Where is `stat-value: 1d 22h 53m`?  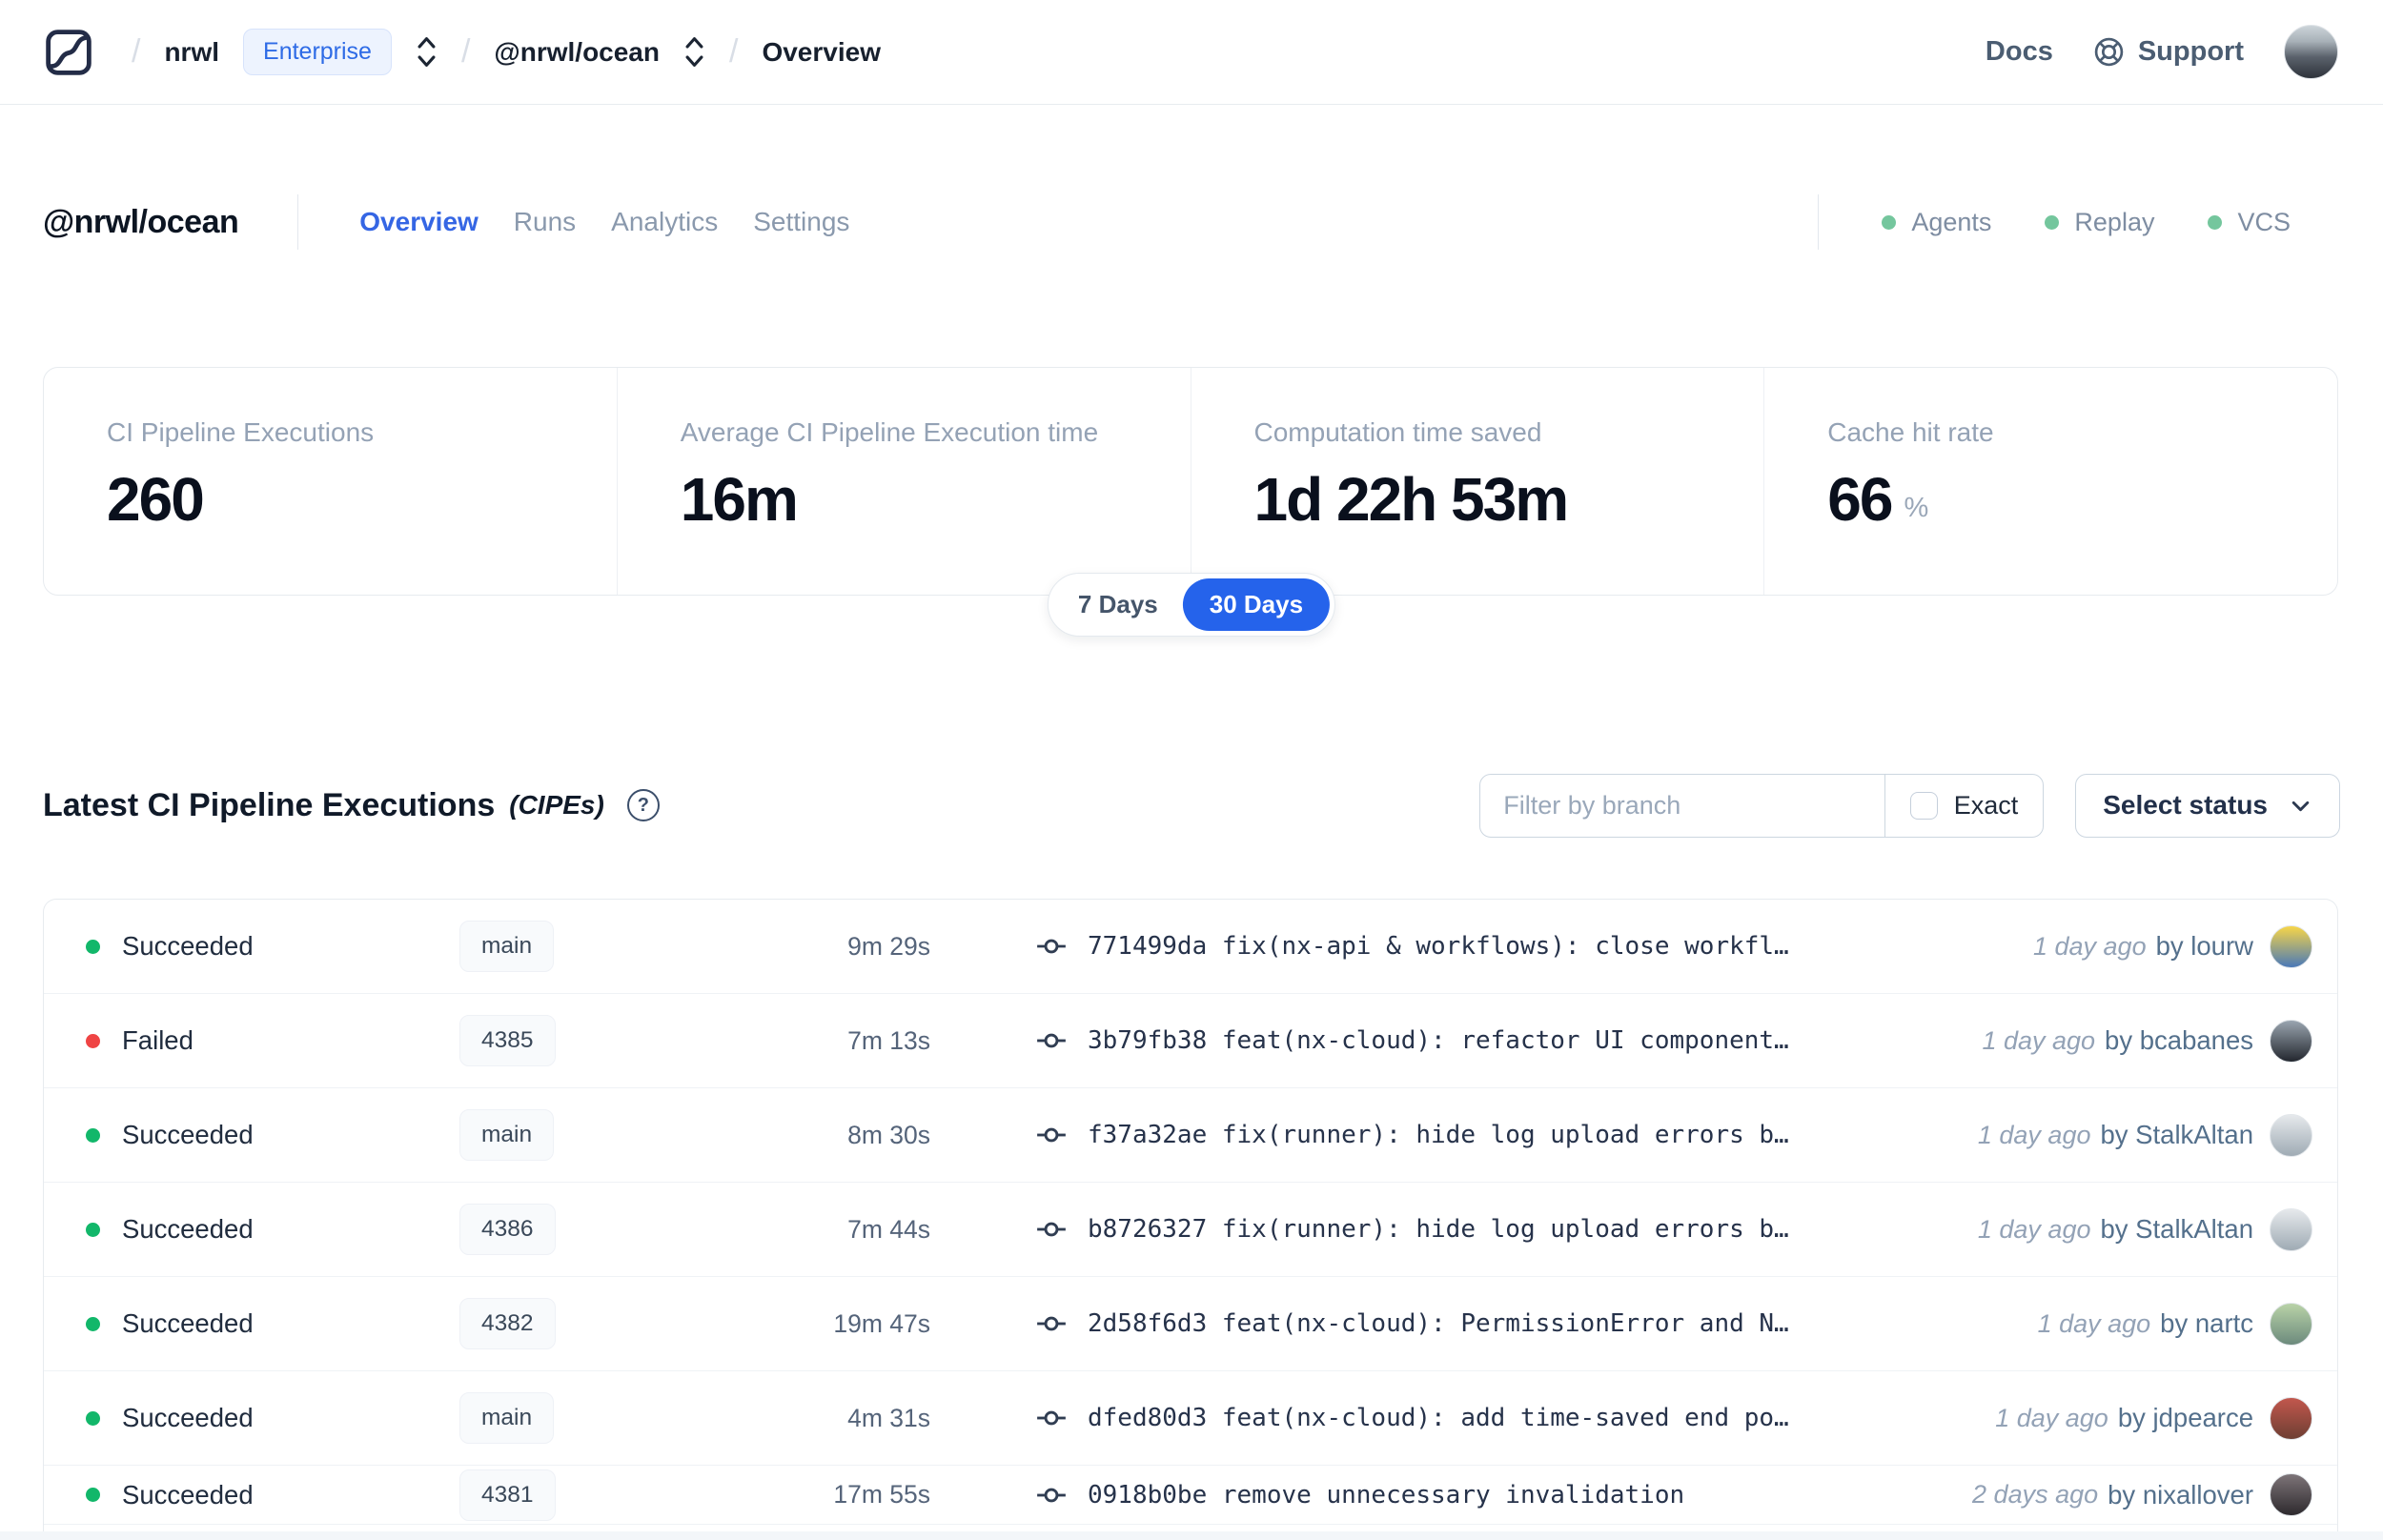
stat-value: 1d 22h 53m is located at coordinates (1412, 499).